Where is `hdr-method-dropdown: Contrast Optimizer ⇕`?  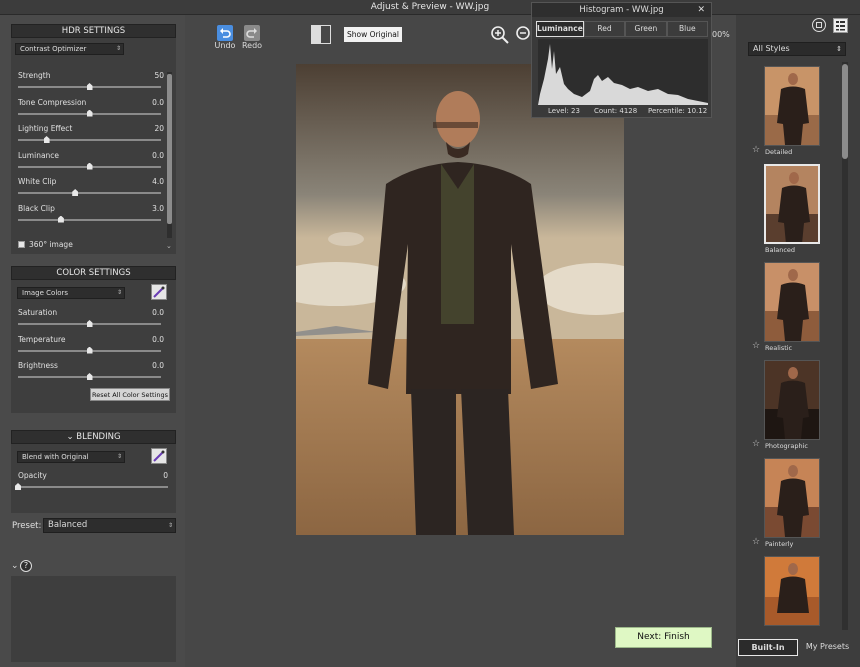 hdr-method-dropdown: Contrast Optimizer ⇕ is located at coordinates (69, 49).